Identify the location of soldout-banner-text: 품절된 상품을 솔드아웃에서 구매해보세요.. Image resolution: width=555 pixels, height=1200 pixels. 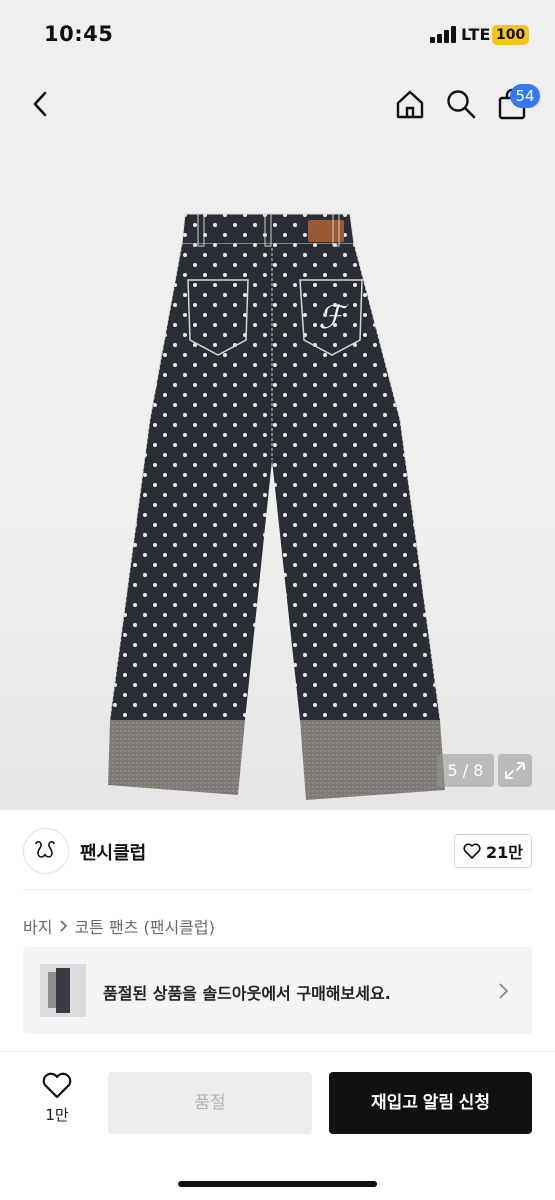
(247, 993).